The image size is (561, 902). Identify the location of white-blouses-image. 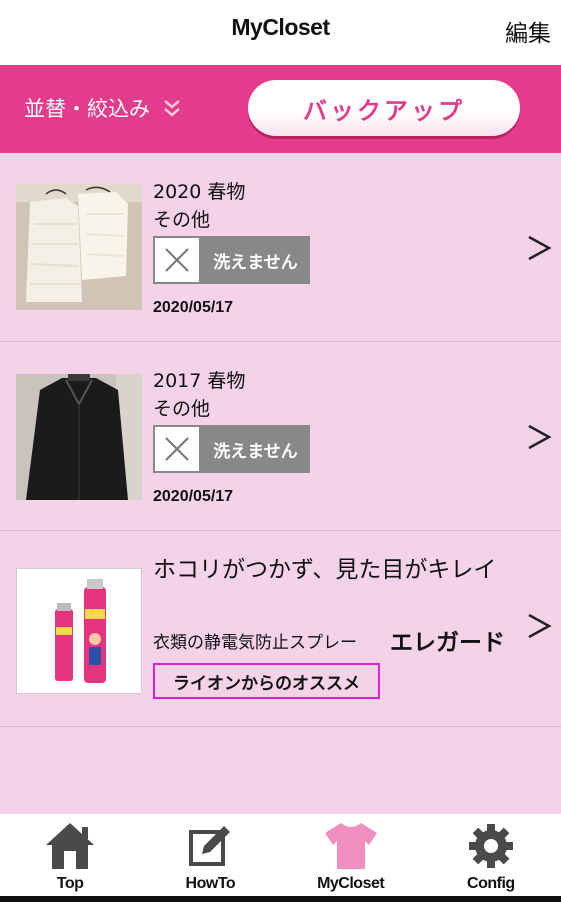
(79, 247).